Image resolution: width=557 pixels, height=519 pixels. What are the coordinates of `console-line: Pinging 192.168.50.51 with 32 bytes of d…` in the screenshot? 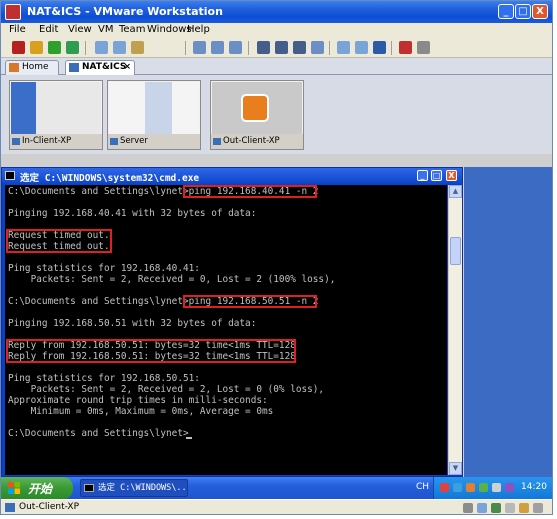 It's located at (132, 323).